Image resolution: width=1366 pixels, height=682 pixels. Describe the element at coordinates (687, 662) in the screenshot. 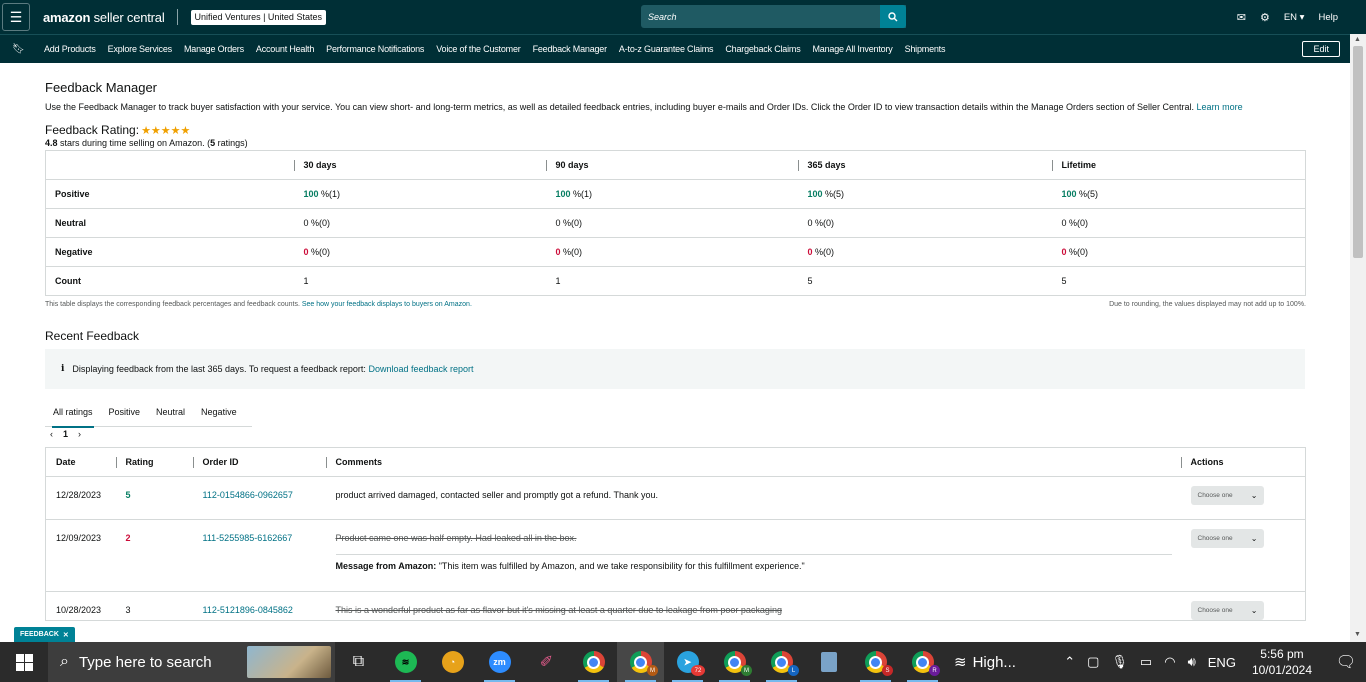

I see `telegram-icon: ➤ 72` at that location.